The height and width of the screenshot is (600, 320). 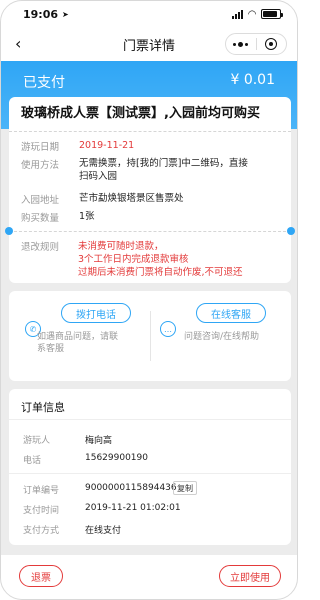 I want to click on quantity-label: 购买数量, so click(x=40, y=218).